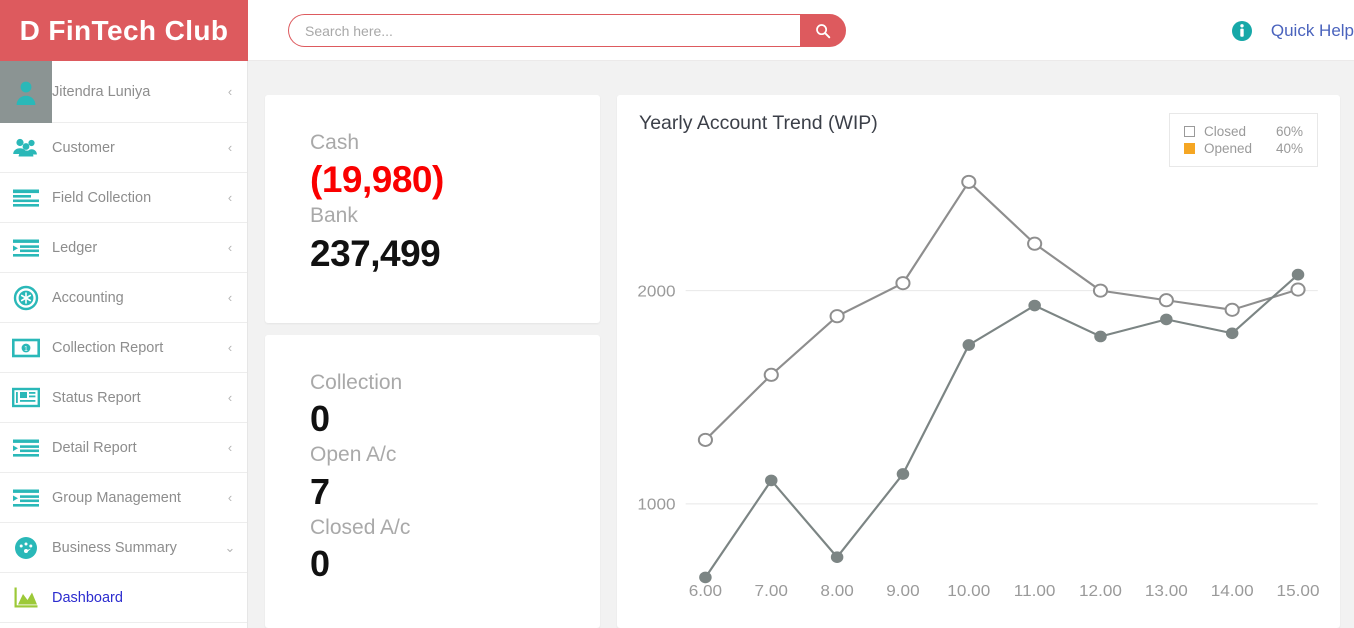 Image resolution: width=1354 pixels, height=628 pixels. I want to click on top-header-bar: Quick Help, so click(801, 30).